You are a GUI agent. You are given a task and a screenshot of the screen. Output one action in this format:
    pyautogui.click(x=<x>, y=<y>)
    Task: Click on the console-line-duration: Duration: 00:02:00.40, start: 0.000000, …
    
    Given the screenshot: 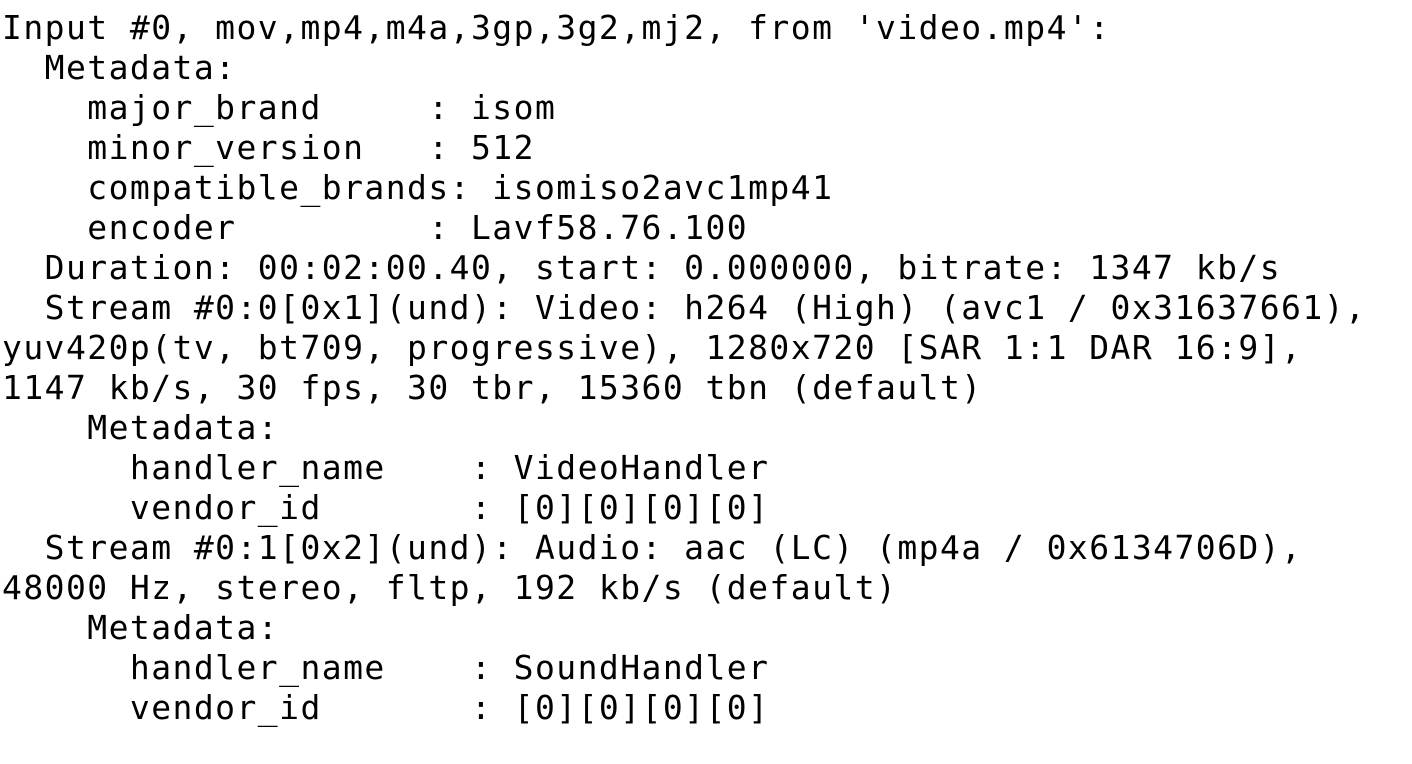 What is the action you would take?
    pyautogui.click(x=642, y=267)
    